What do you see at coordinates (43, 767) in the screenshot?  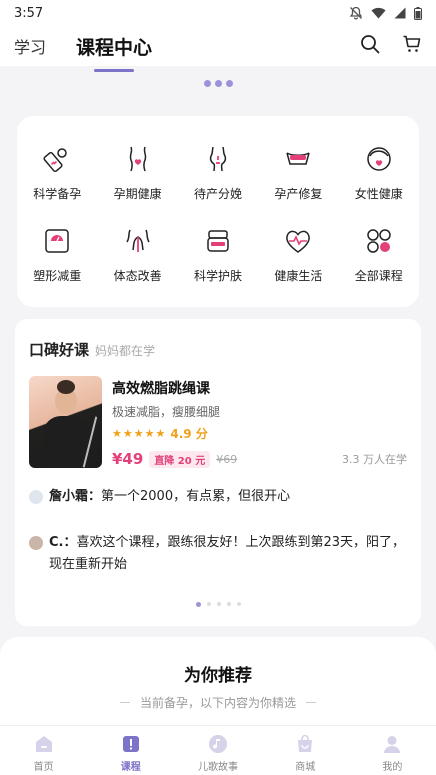 I see `bottom-nav-label: 首页` at bounding box center [43, 767].